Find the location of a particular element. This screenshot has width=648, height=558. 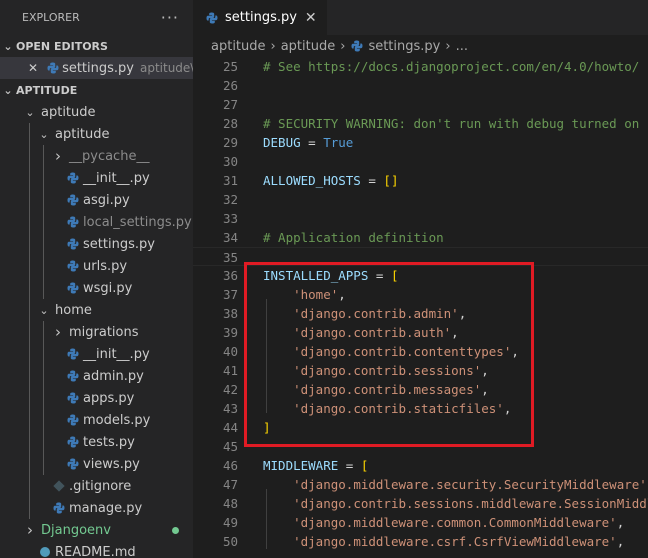

more-actions-icon: ··· is located at coordinates (170, 17).